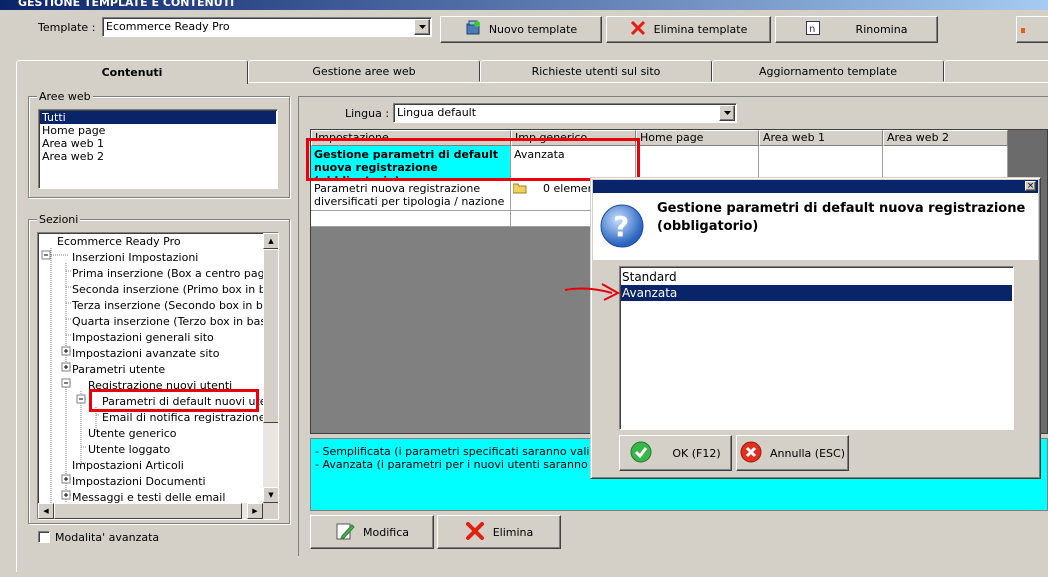 Image resolution: width=1048 pixels, height=577 pixels. I want to click on new-template-button: Nuovo template, so click(521, 29).